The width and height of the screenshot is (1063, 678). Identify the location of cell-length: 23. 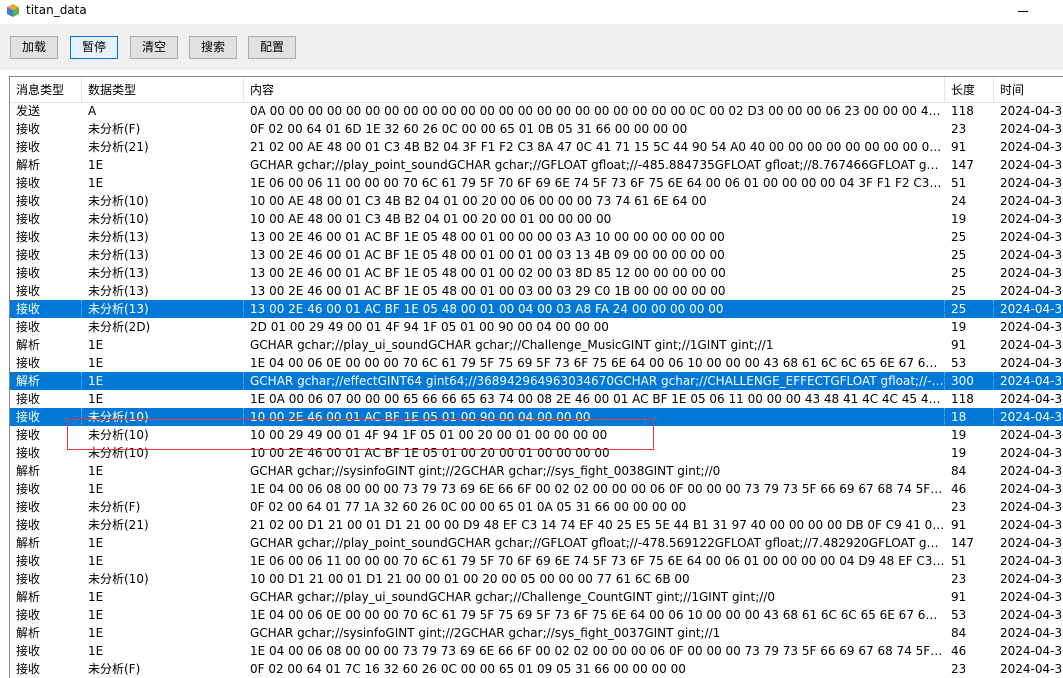
(959, 669).